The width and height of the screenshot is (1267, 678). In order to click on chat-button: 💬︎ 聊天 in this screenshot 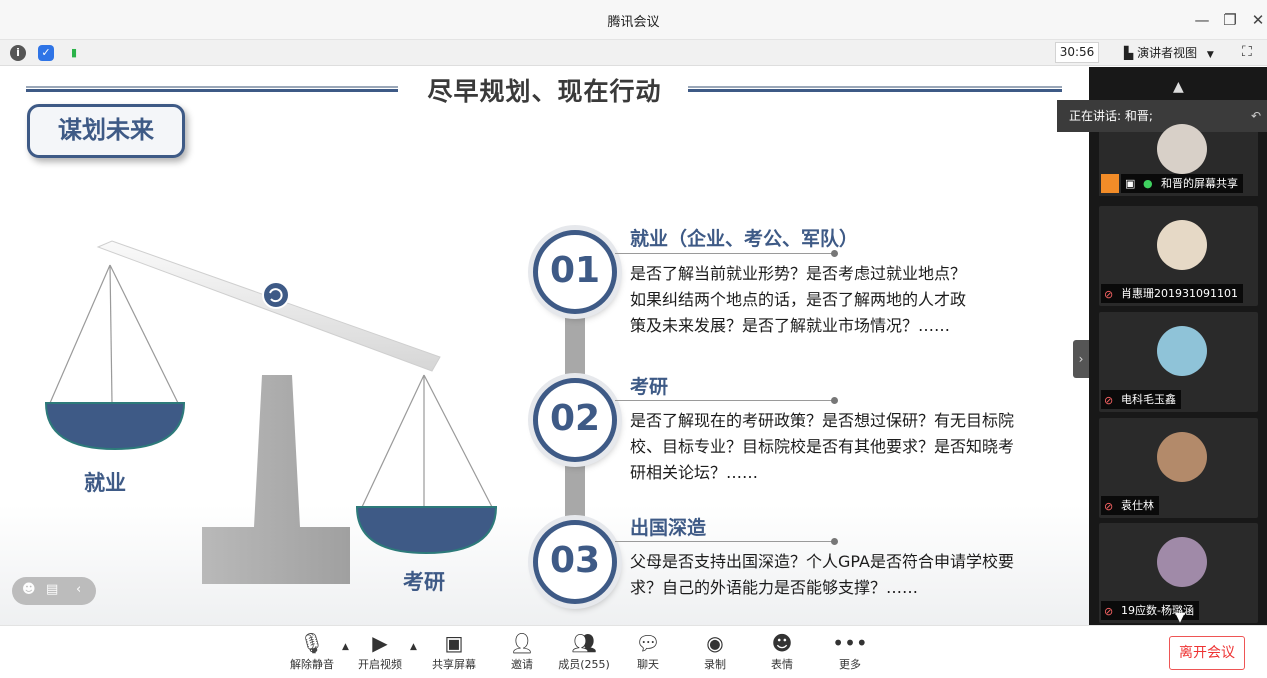, I will do `click(648, 651)`.